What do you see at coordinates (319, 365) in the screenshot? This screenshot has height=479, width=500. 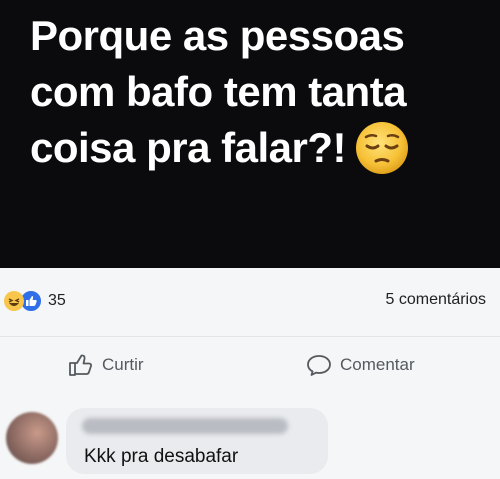 I see `speech-bubble-icon` at bounding box center [319, 365].